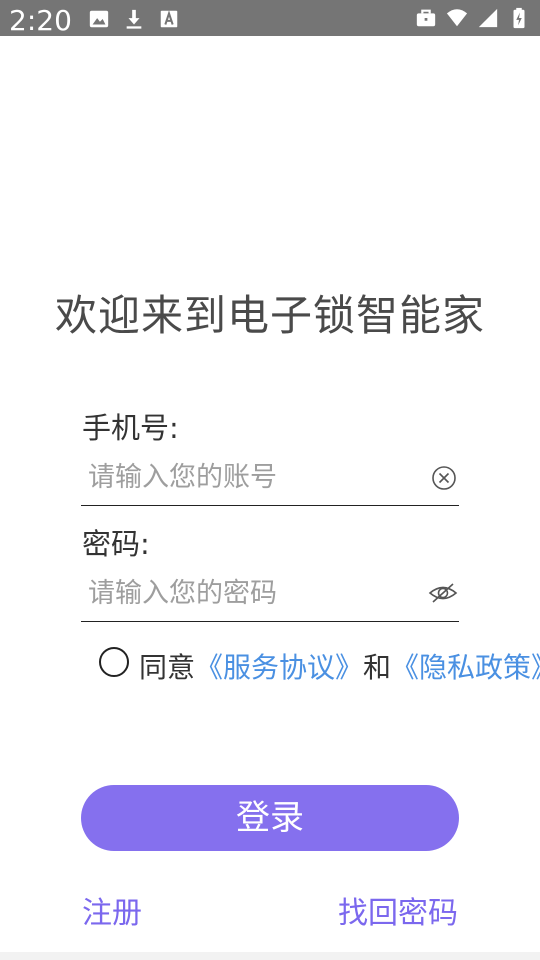 The height and width of the screenshot is (960, 540). I want to click on login-button: 登录, so click(270, 818).